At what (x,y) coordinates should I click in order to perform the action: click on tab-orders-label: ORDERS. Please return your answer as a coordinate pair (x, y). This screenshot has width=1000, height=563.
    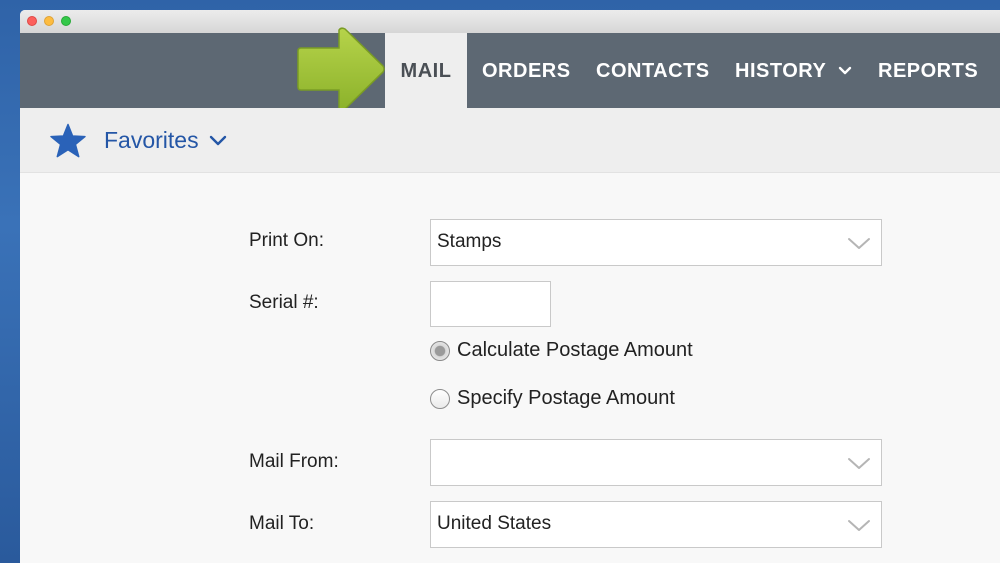
    Looking at the image, I should click on (526, 71).